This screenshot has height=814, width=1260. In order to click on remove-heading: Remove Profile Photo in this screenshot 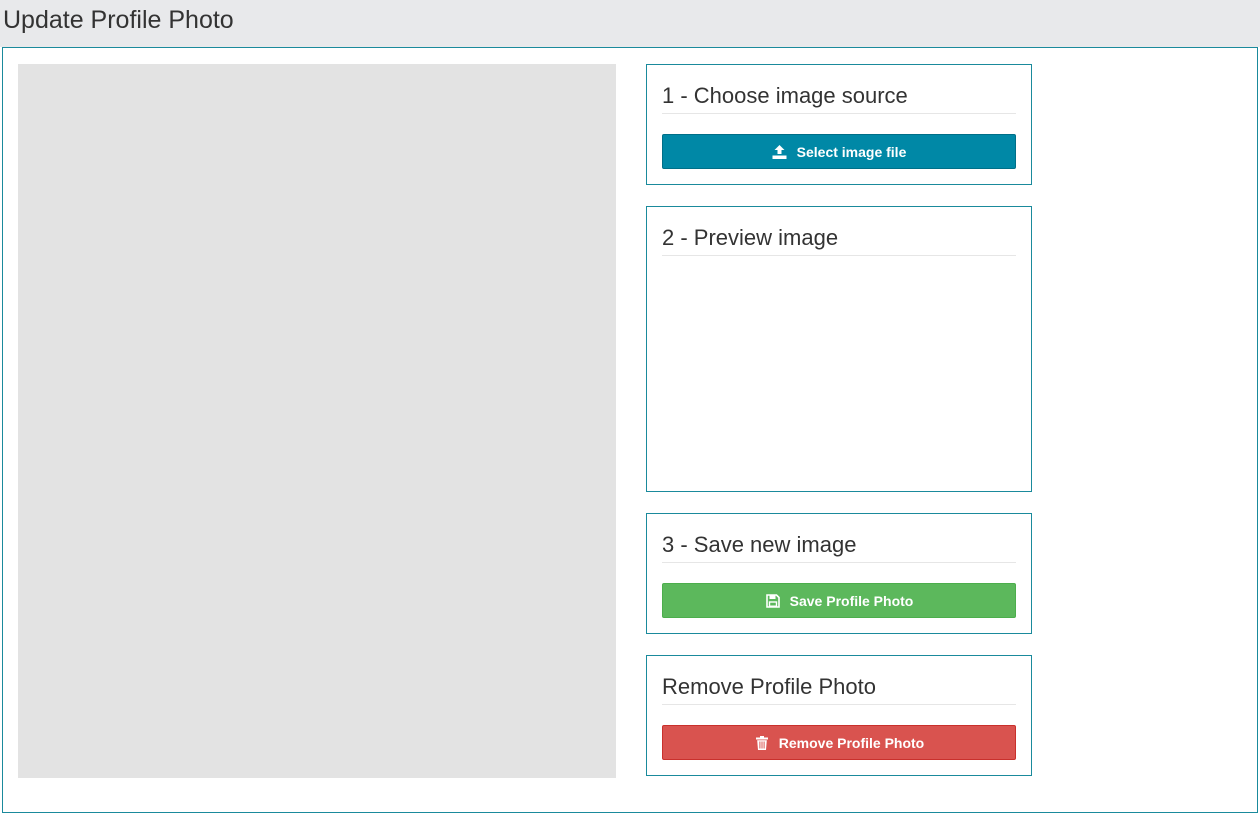, I will do `click(839, 689)`.